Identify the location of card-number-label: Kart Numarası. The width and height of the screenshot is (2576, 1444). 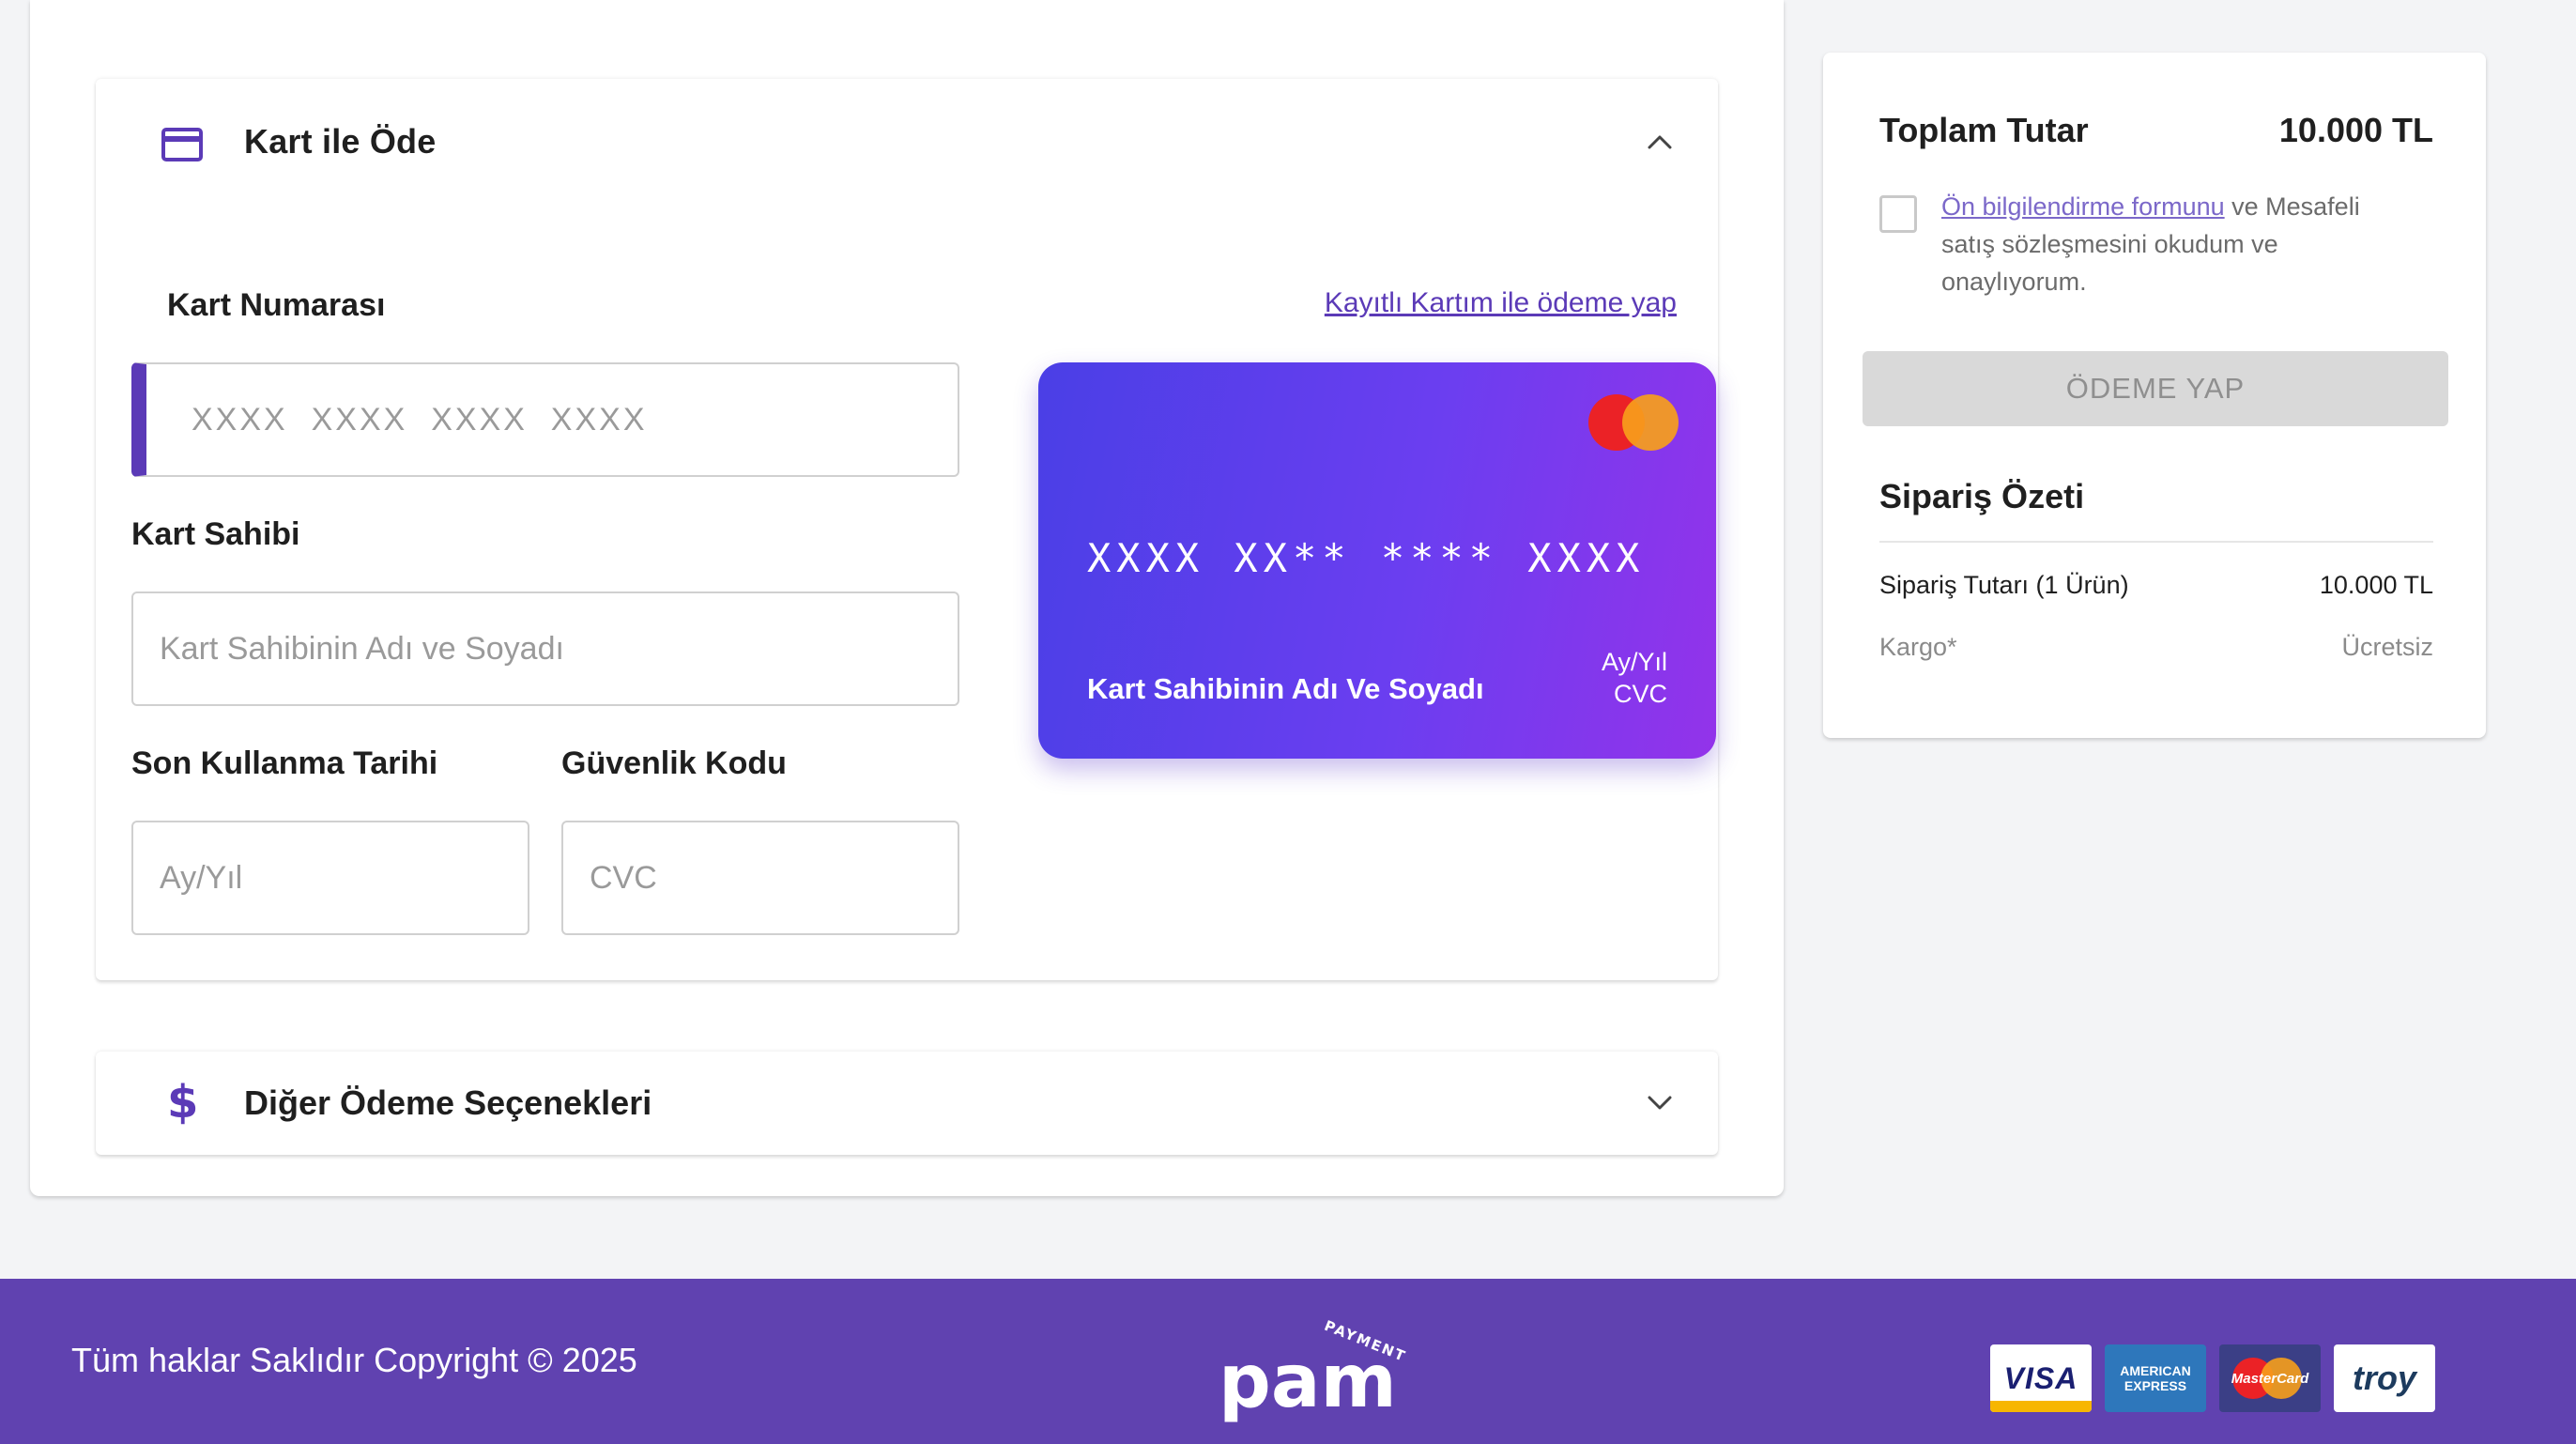
(276, 305).